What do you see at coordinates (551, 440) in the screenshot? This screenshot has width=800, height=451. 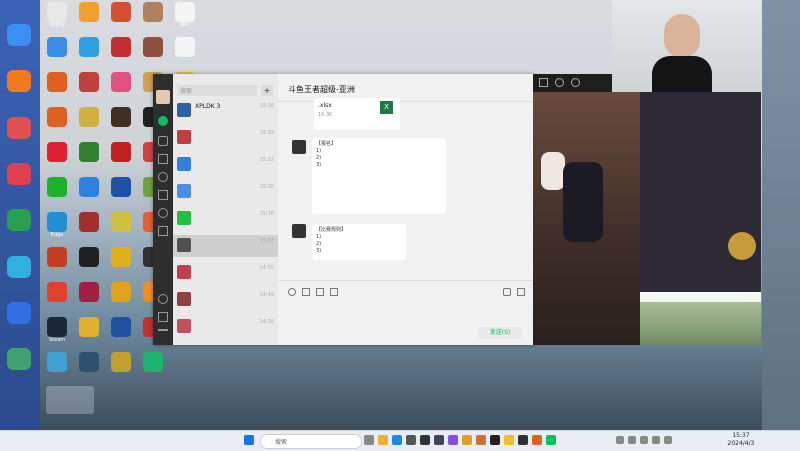 I see `wechat-taskbar-icon` at bounding box center [551, 440].